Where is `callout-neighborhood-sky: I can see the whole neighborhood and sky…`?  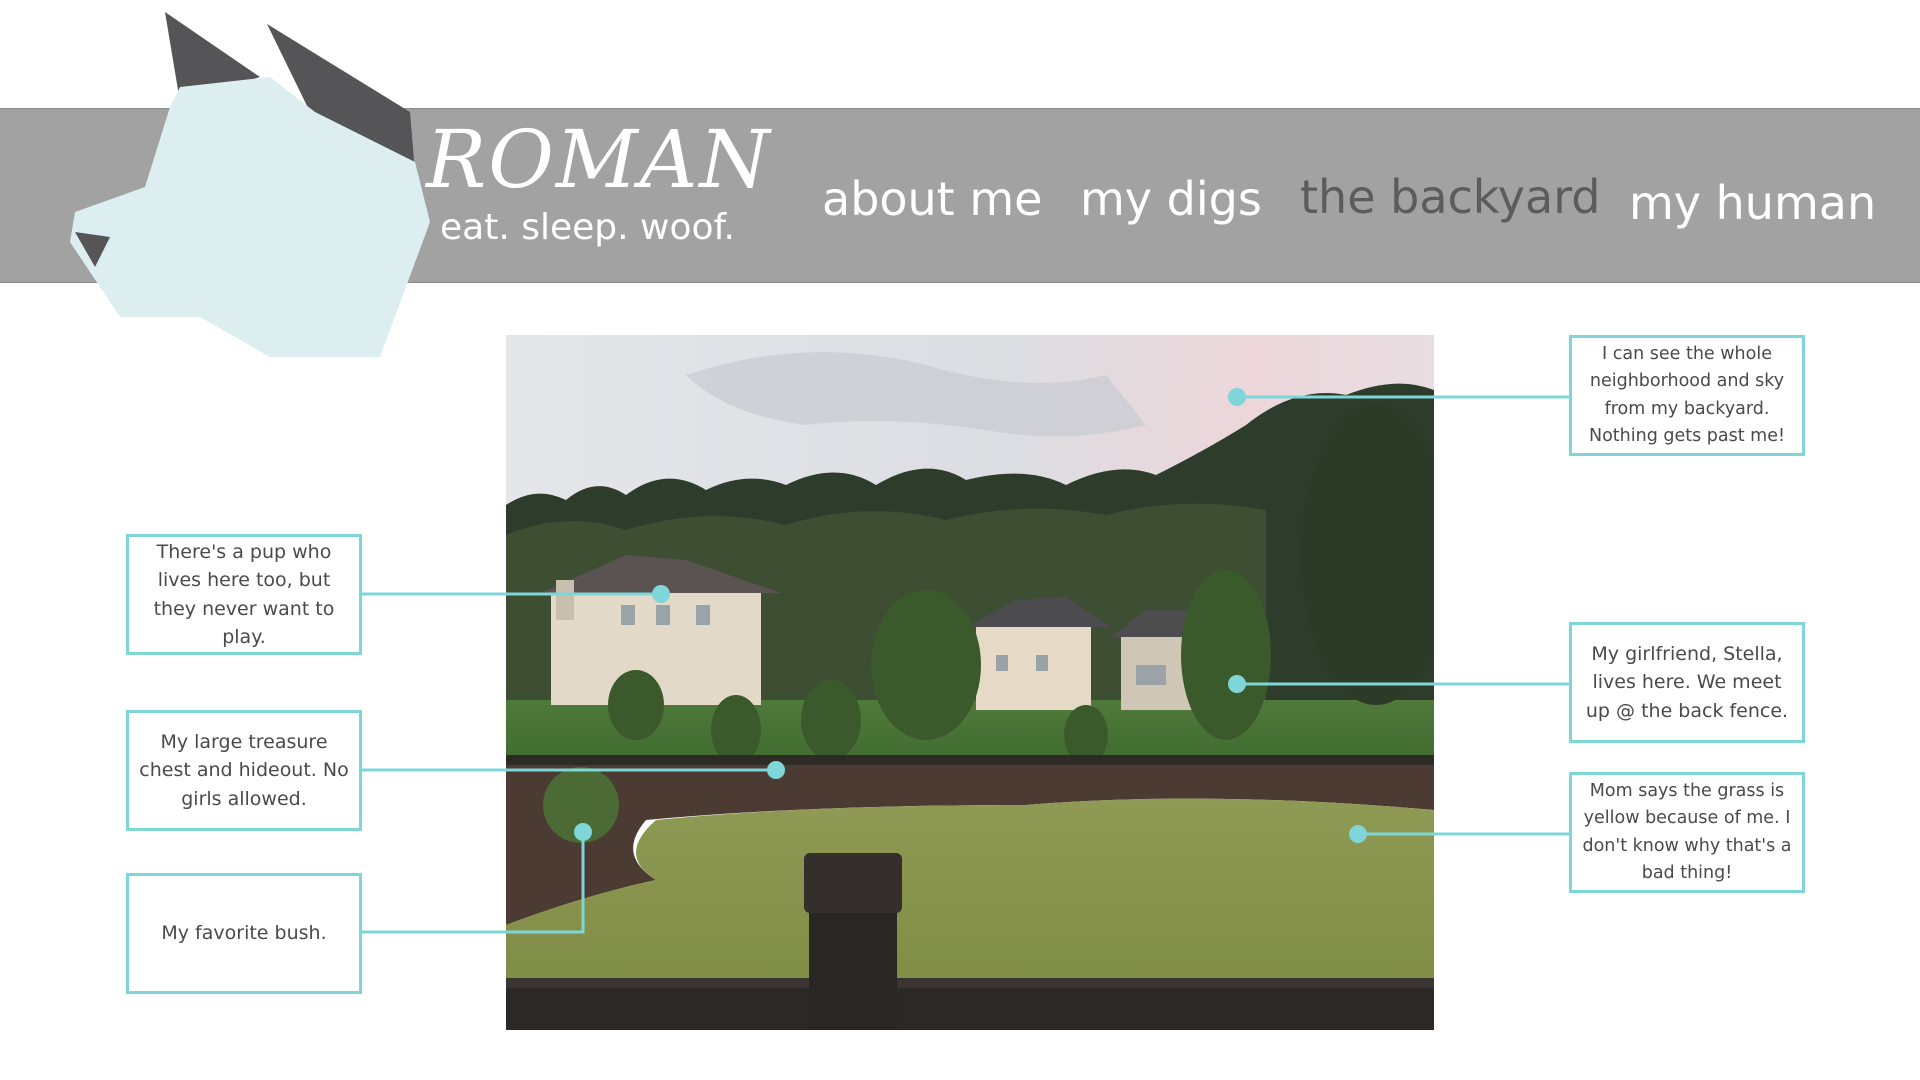
callout-neighborhood-sky: I can see the whole neighborhood and sky… is located at coordinates (1687, 395).